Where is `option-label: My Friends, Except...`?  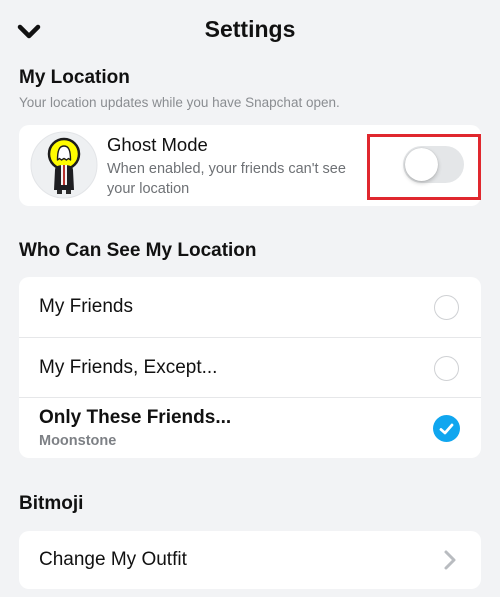
option-label: My Friends, Except... is located at coordinates (128, 367).